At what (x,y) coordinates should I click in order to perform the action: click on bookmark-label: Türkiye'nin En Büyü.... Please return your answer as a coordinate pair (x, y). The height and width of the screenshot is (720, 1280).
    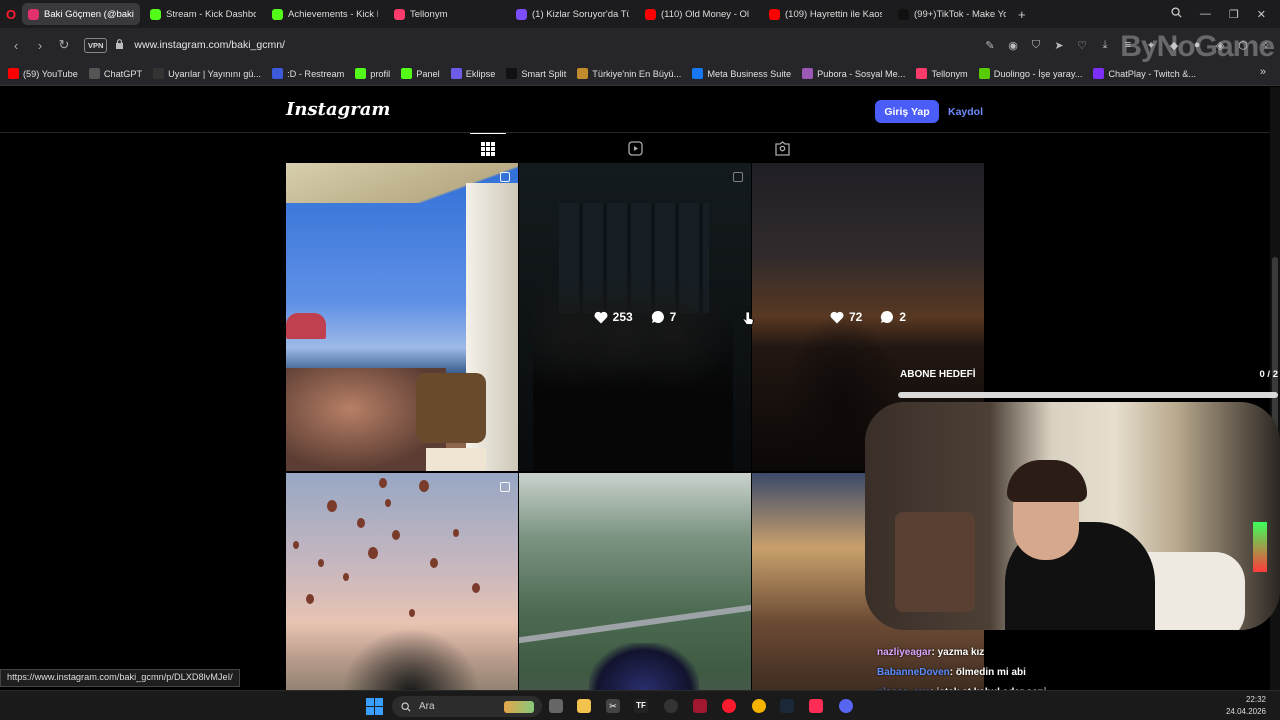
    Looking at the image, I should click on (637, 73).